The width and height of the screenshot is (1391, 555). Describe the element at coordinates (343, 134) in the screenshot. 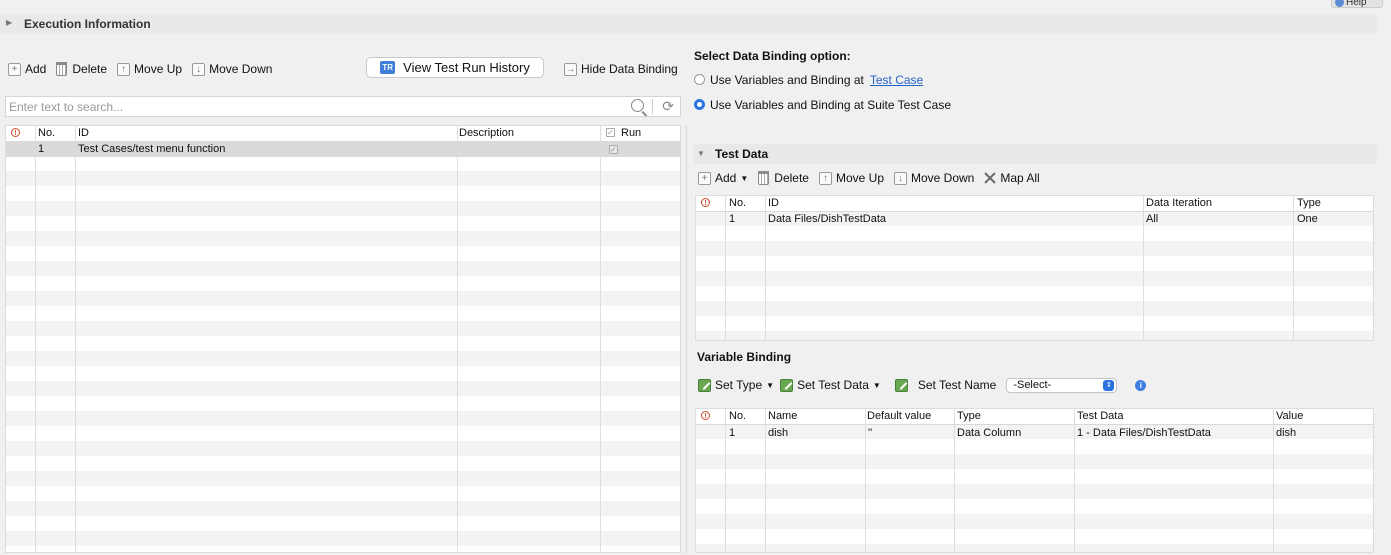

I see `table-header: ! No. ID Description ✓ Run` at that location.